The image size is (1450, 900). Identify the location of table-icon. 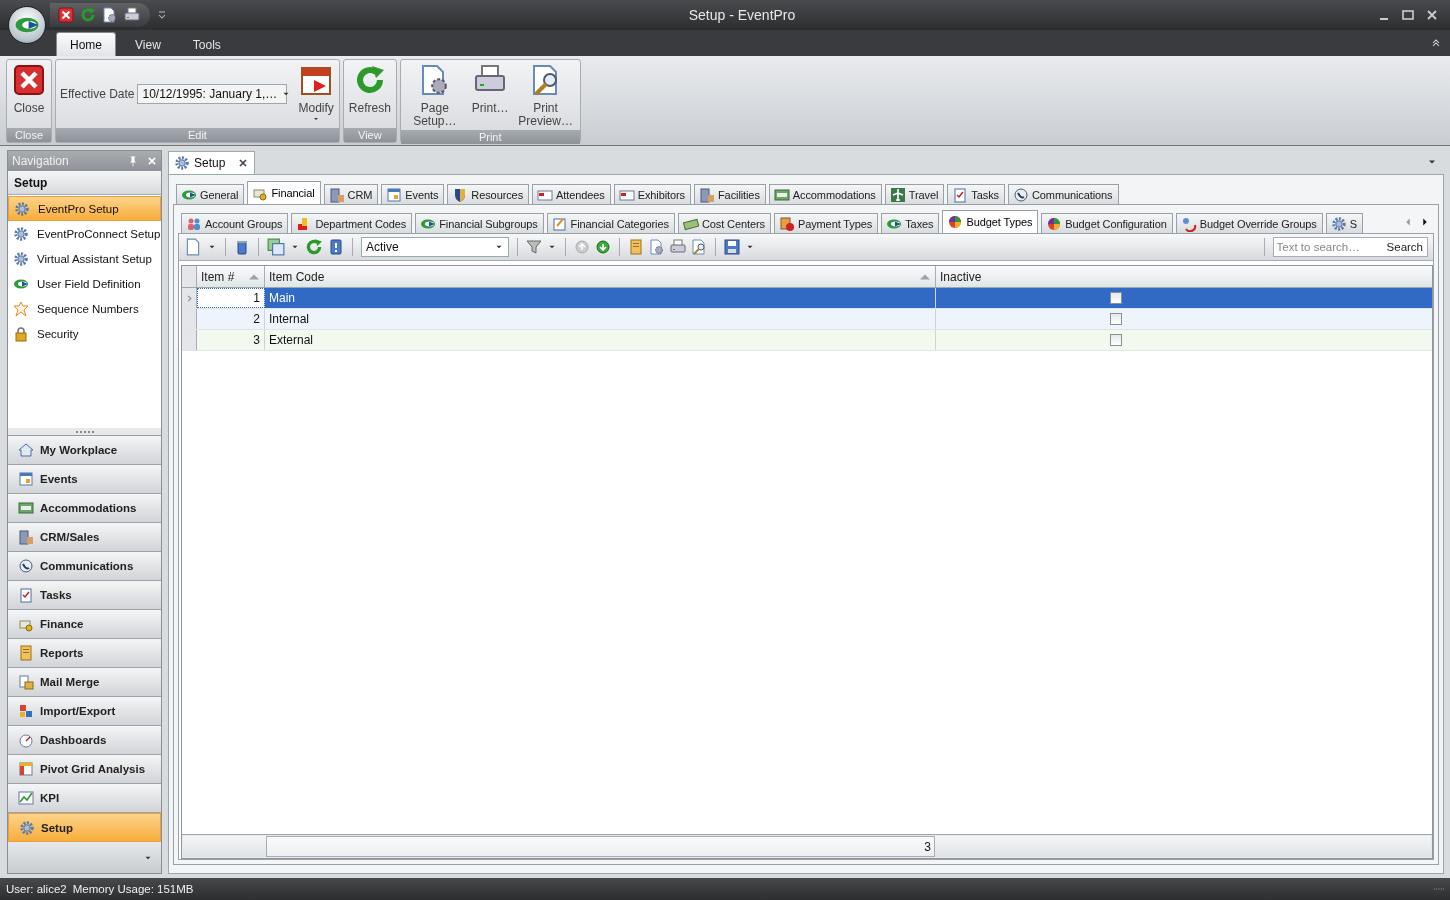
(26, 769).